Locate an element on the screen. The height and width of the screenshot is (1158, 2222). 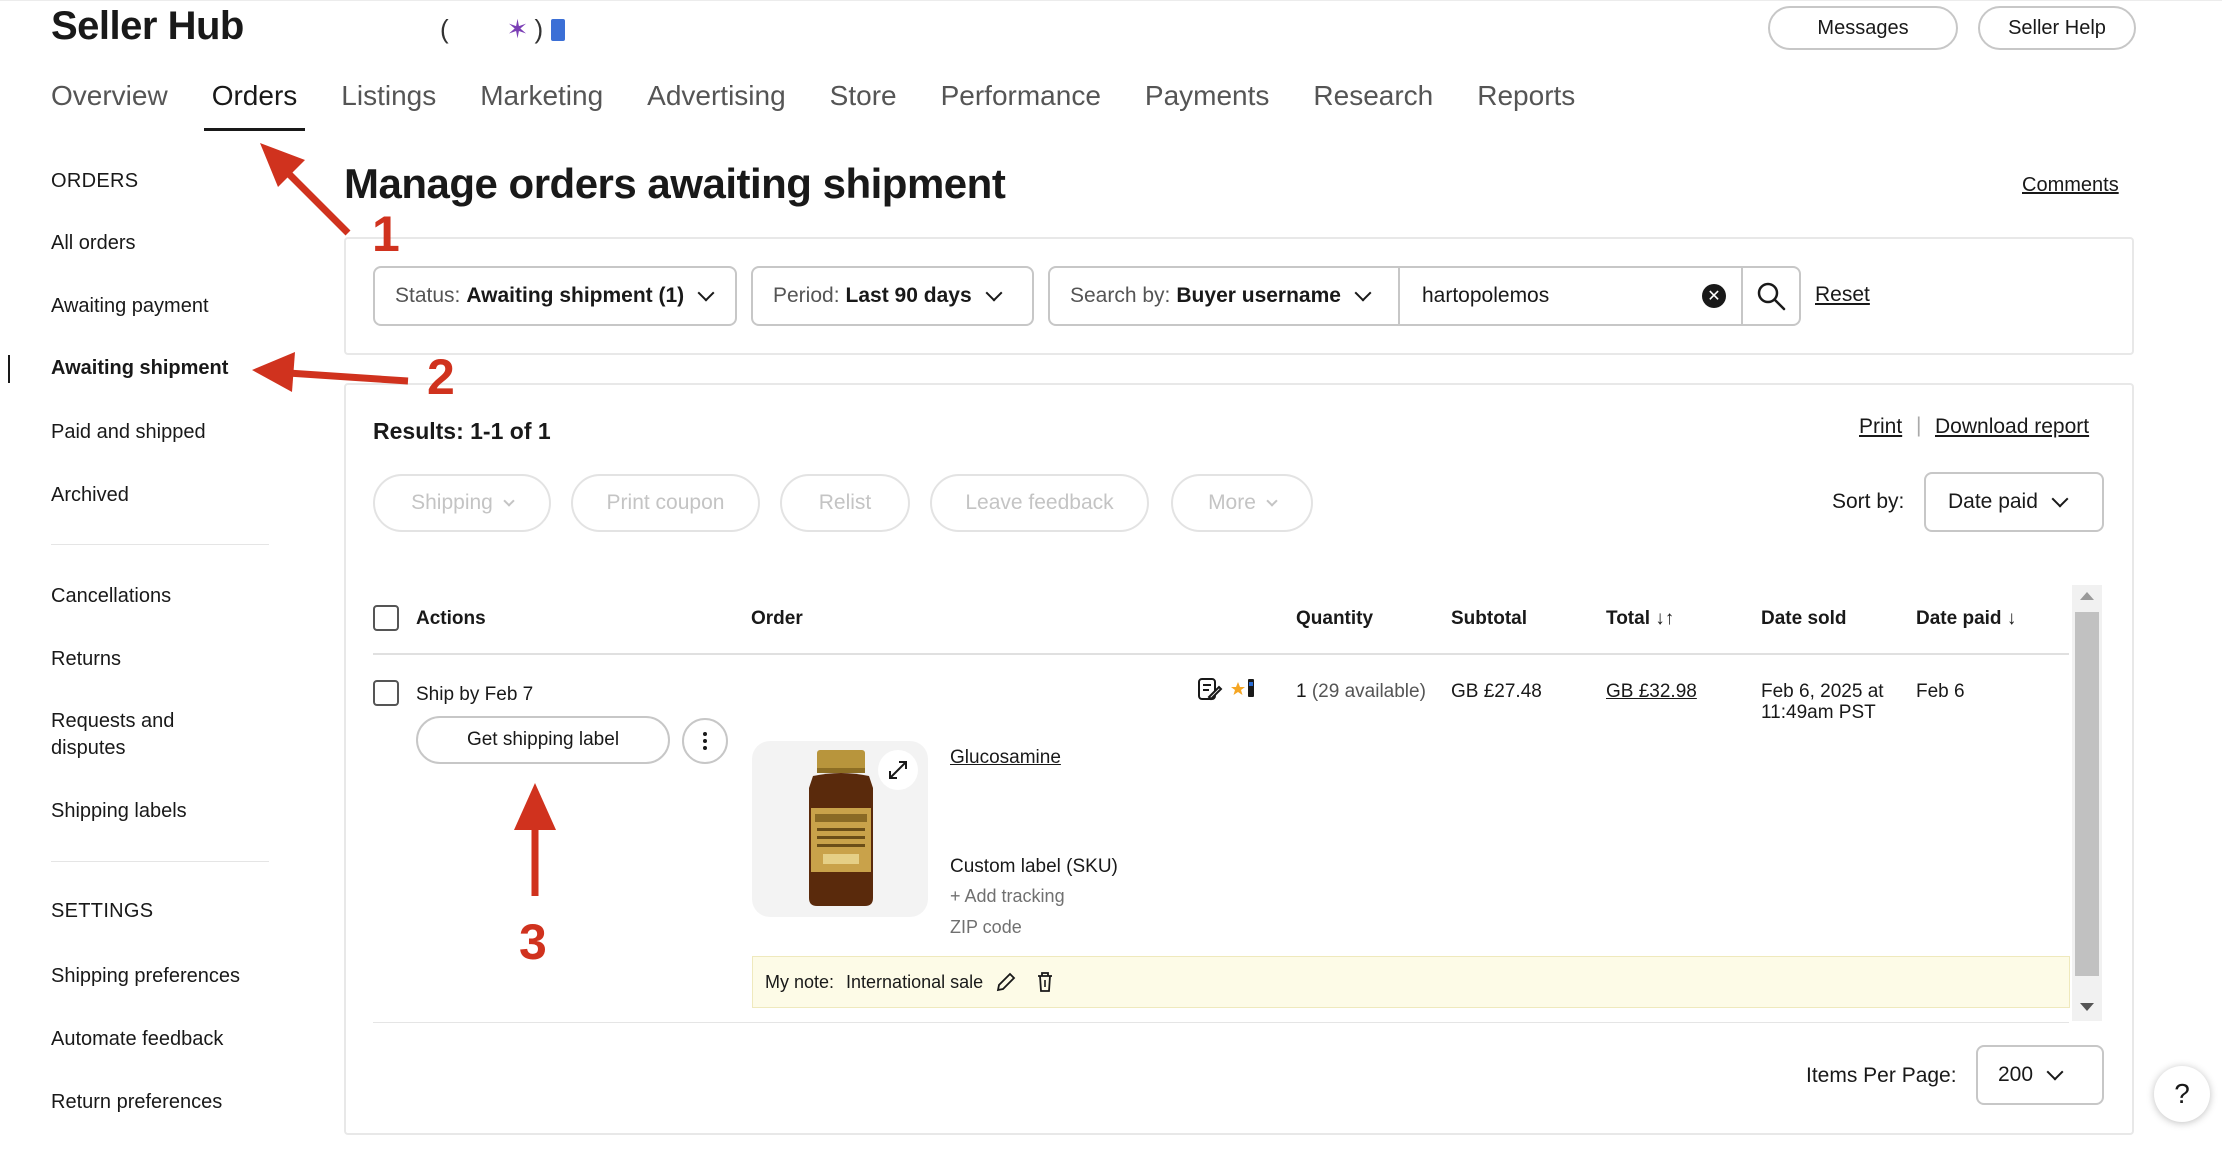
search-icon is located at coordinates (1771, 296).